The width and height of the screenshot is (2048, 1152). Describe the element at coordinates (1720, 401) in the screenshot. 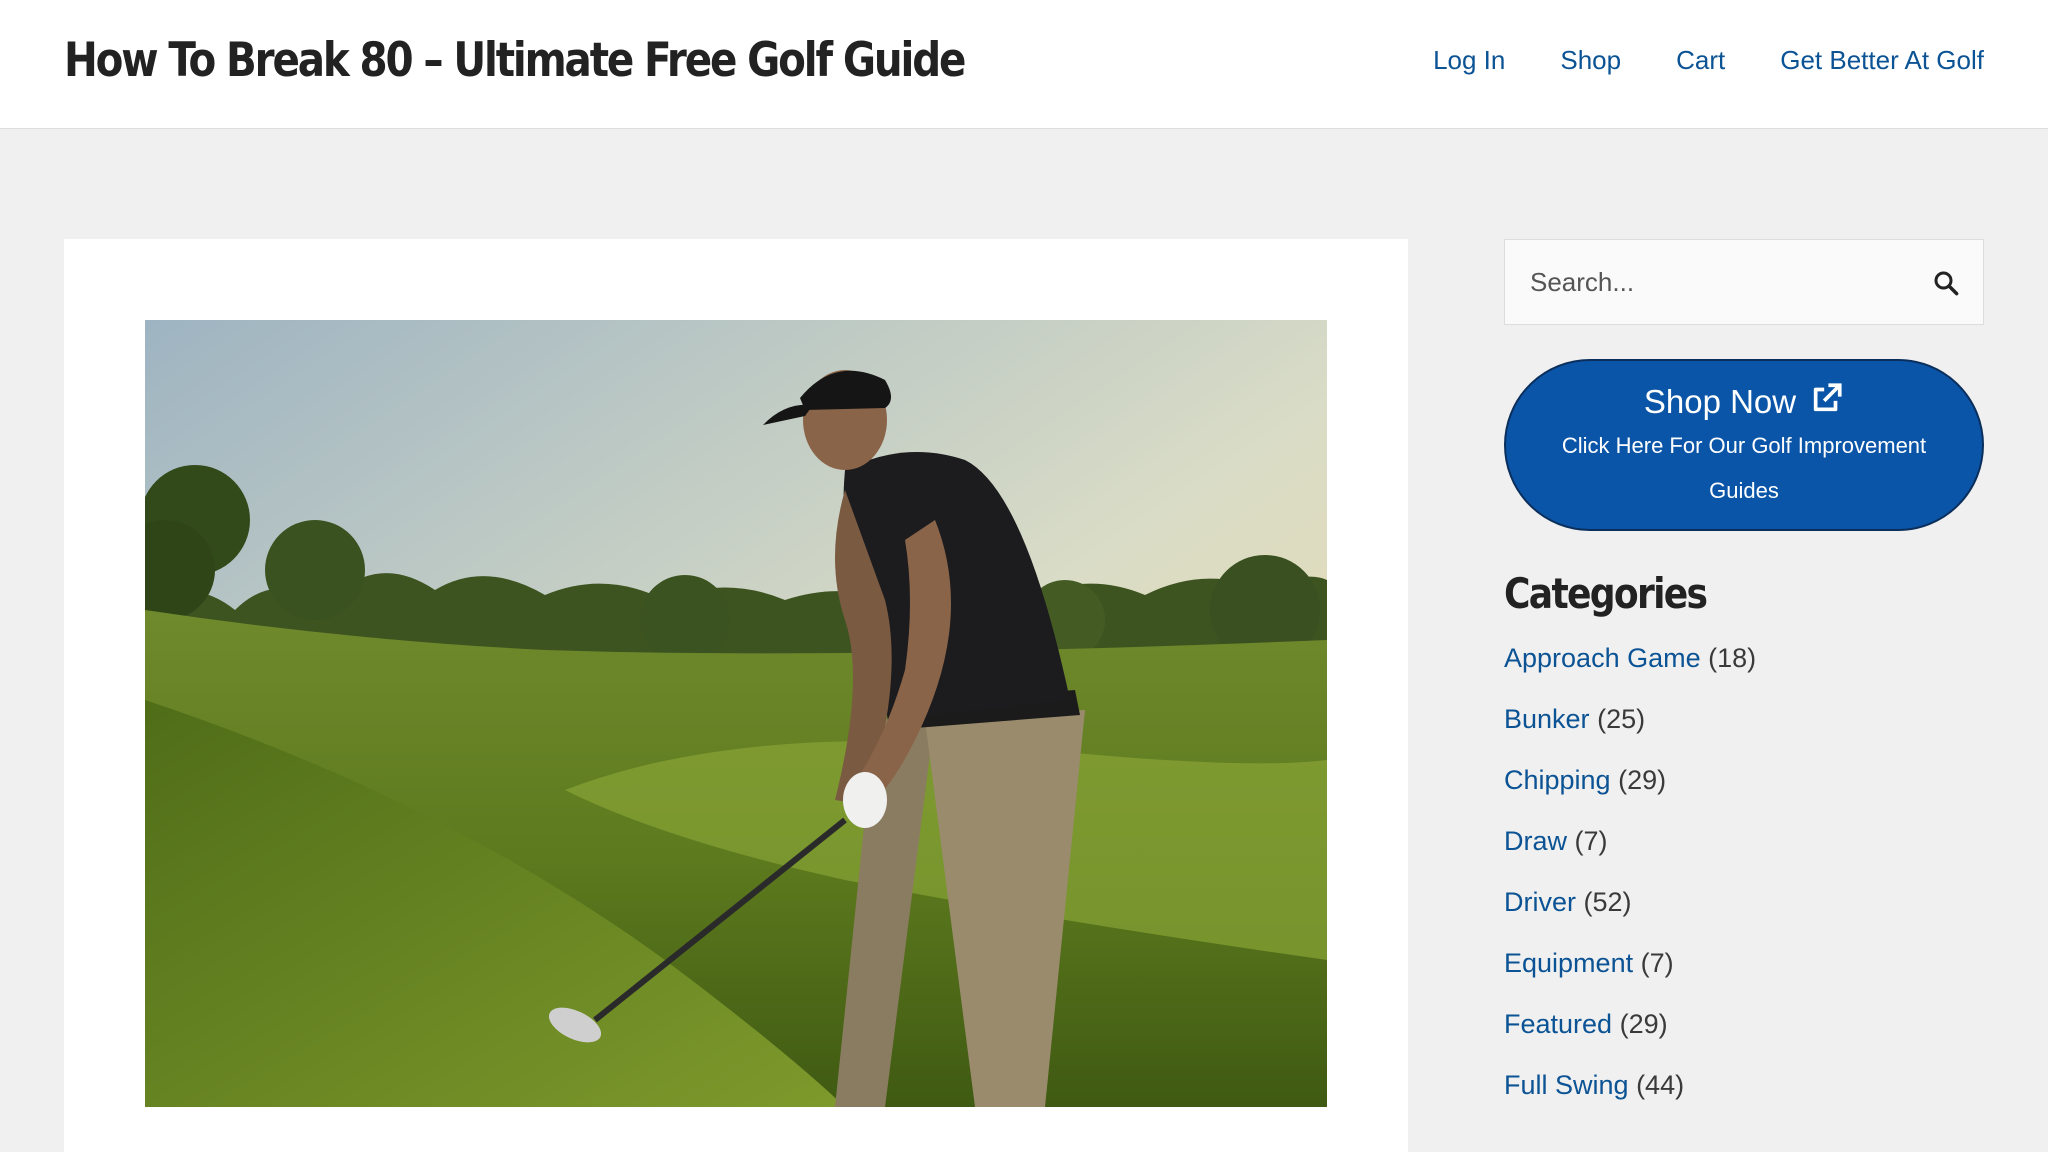

I see `shop-now-label: Shop Now` at that location.